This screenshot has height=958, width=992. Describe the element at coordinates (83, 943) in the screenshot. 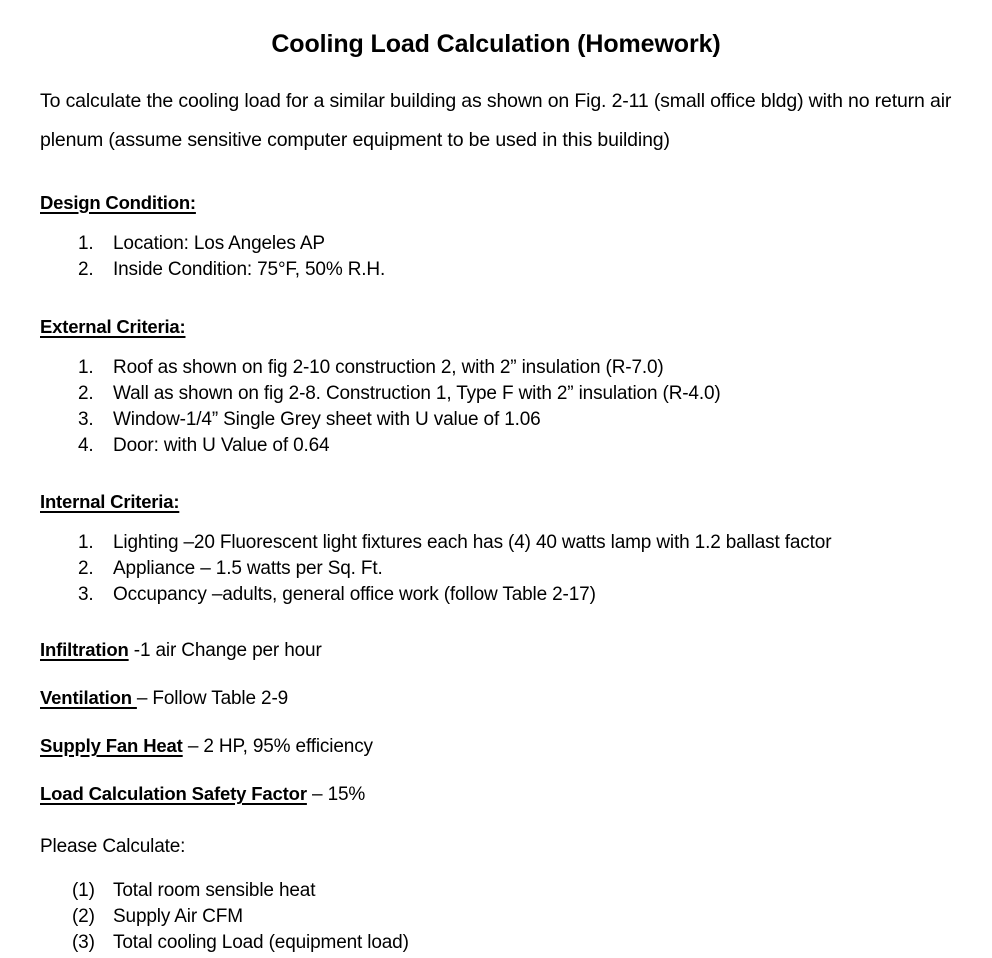

I see `list-marker: (3)` at that location.